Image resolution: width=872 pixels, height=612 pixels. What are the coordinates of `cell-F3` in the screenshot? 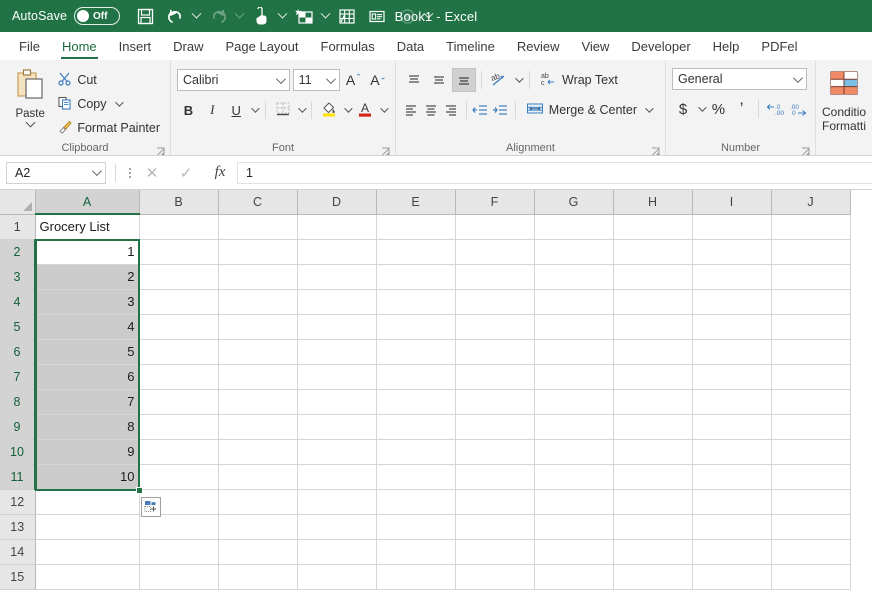 It's located at (495, 277).